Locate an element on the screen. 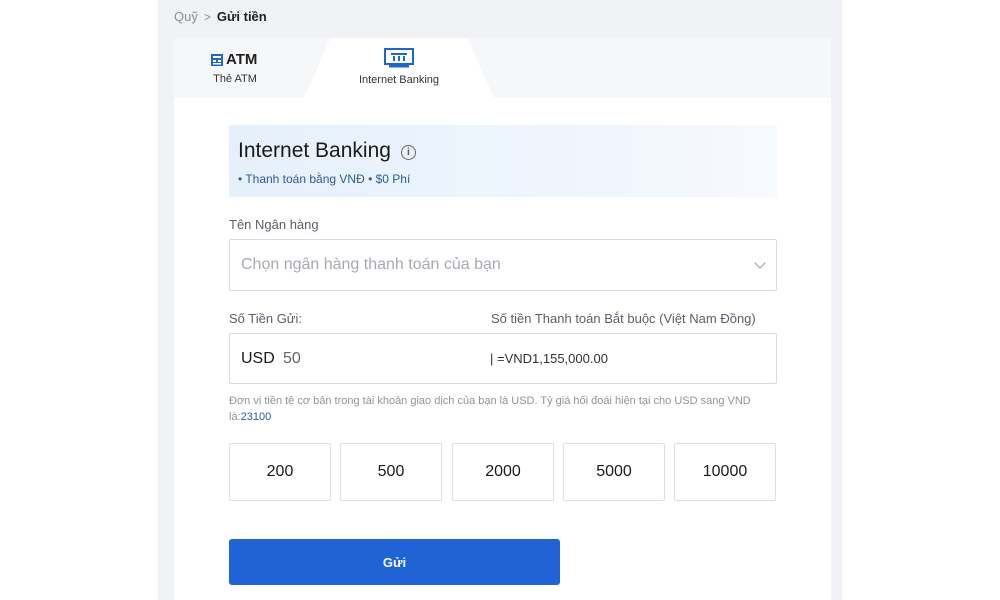 Image resolution: width=1000 pixels, height=600 pixels. bank-name-label: Tên Ngân hàng is located at coordinates (274, 224).